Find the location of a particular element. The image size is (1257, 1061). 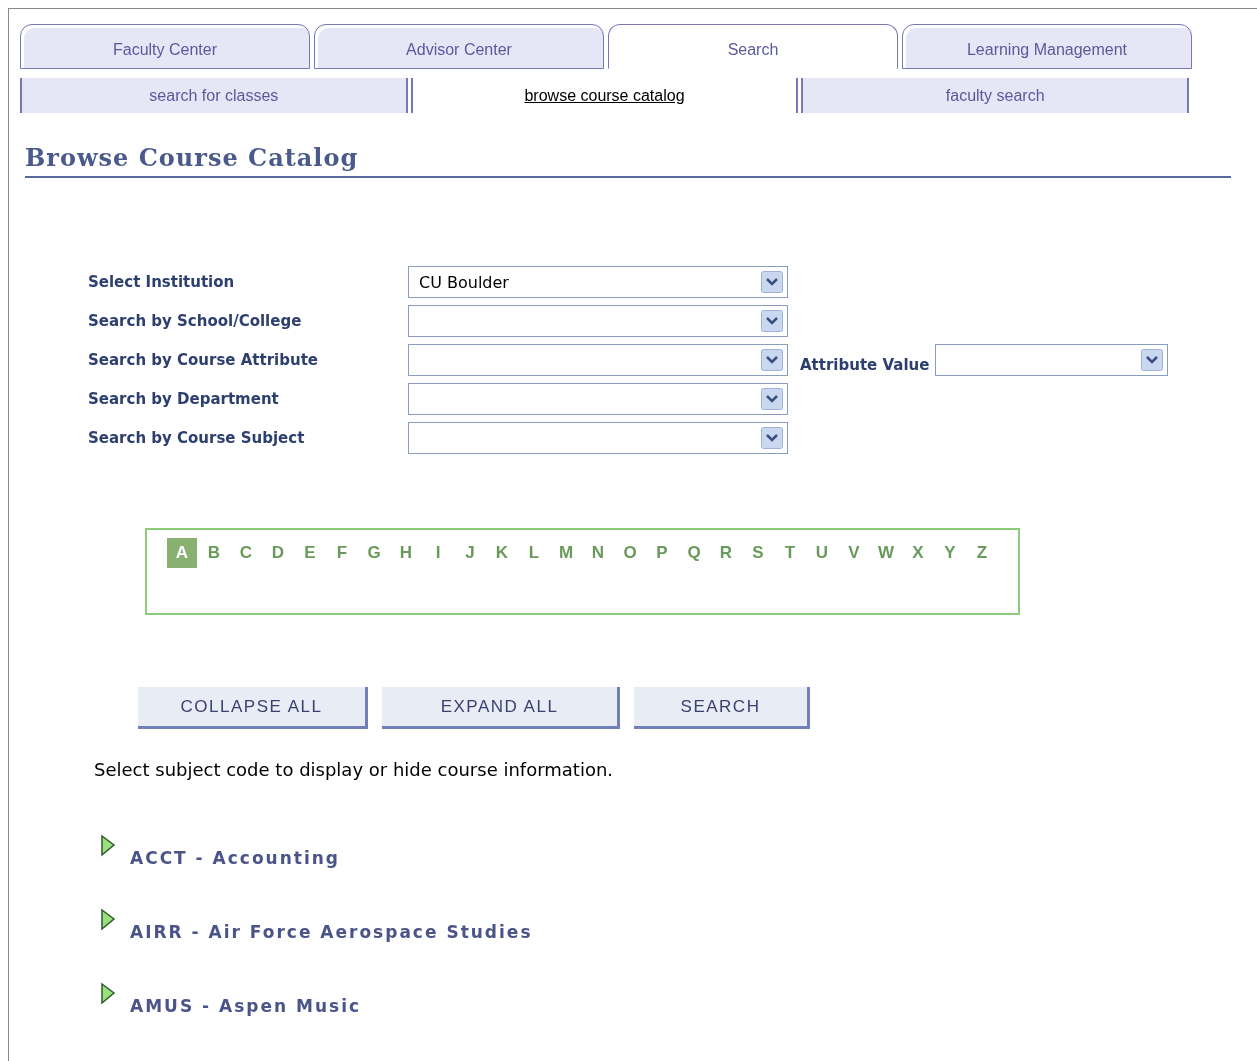

letter-link: L is located at coordinates (534, 553).